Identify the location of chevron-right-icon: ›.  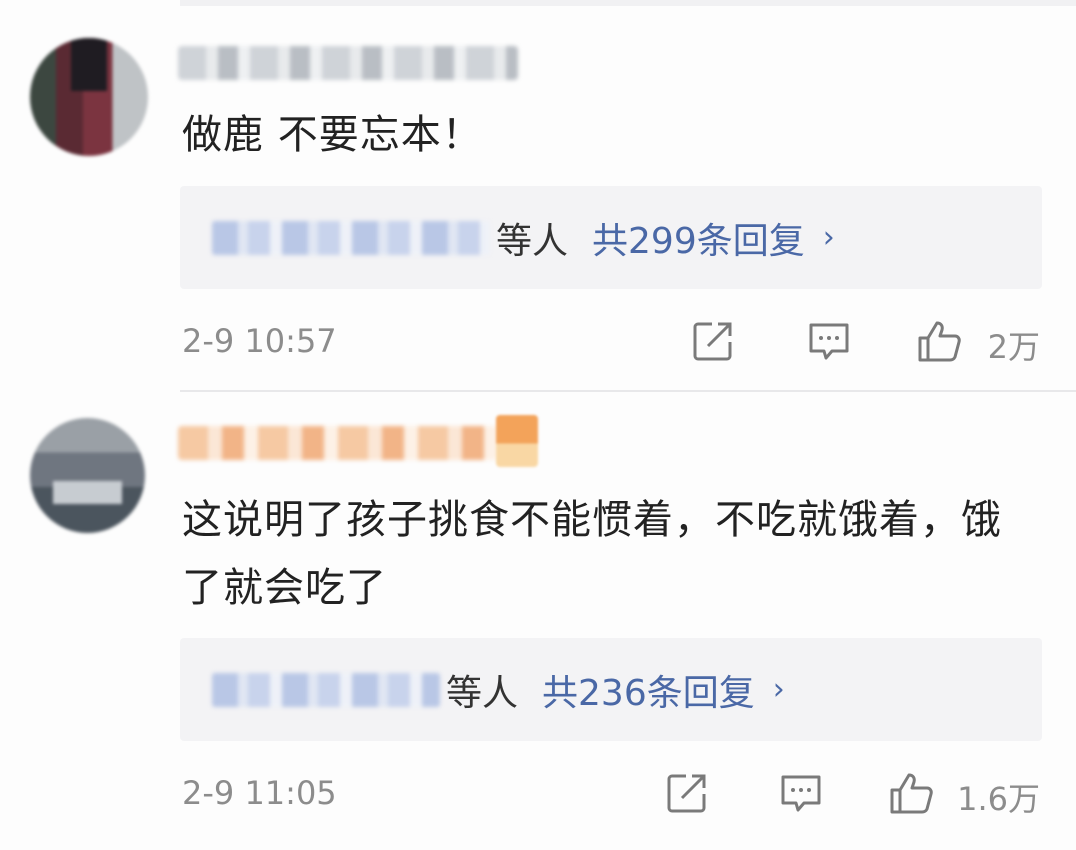
(778, 689).